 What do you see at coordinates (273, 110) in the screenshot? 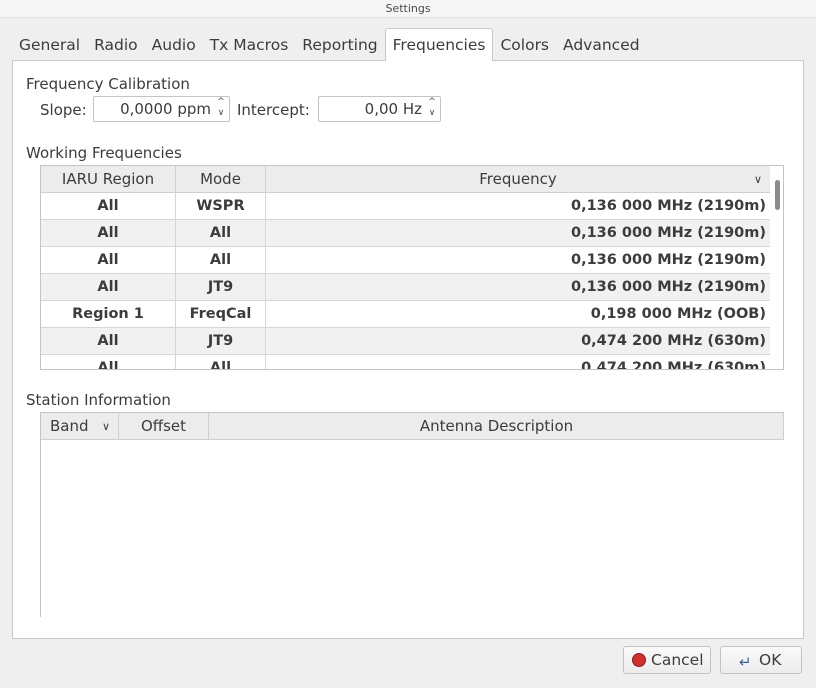
I see `intercept-label: Intercept:` at bounding box center [273, 110].